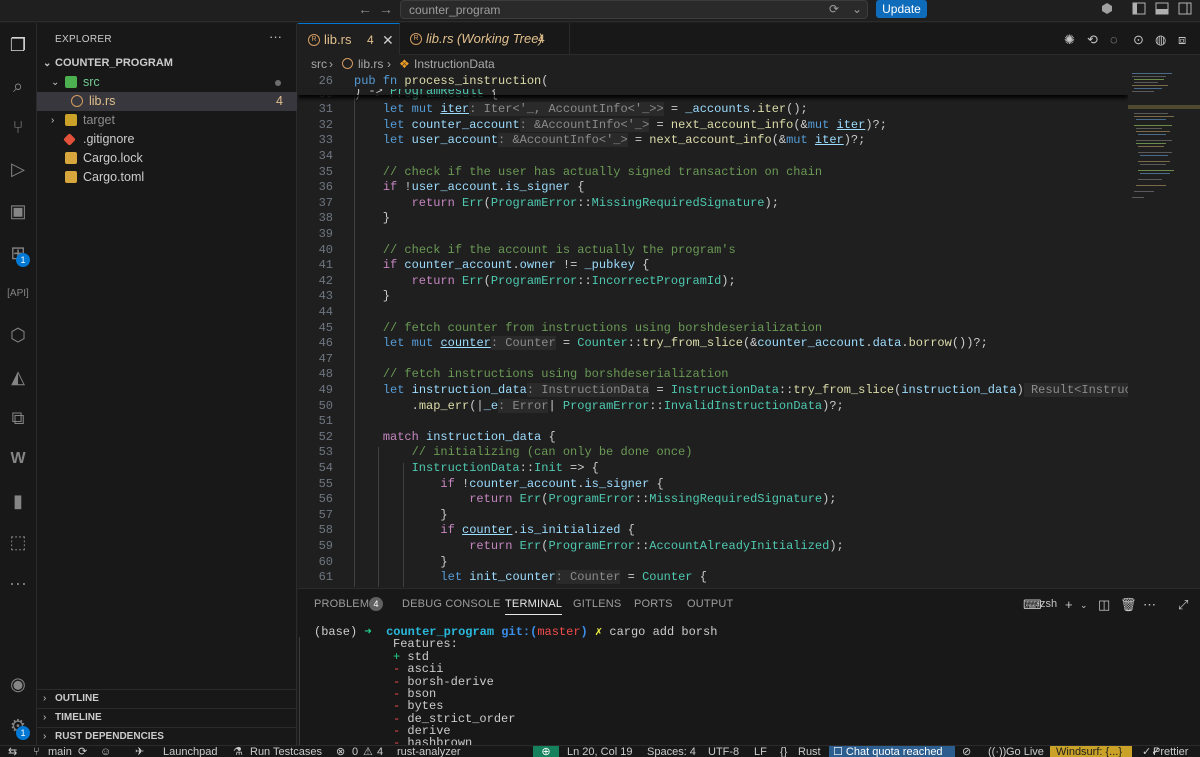  I want to click on next-change-icon: ⊙, so click(1138, 40).